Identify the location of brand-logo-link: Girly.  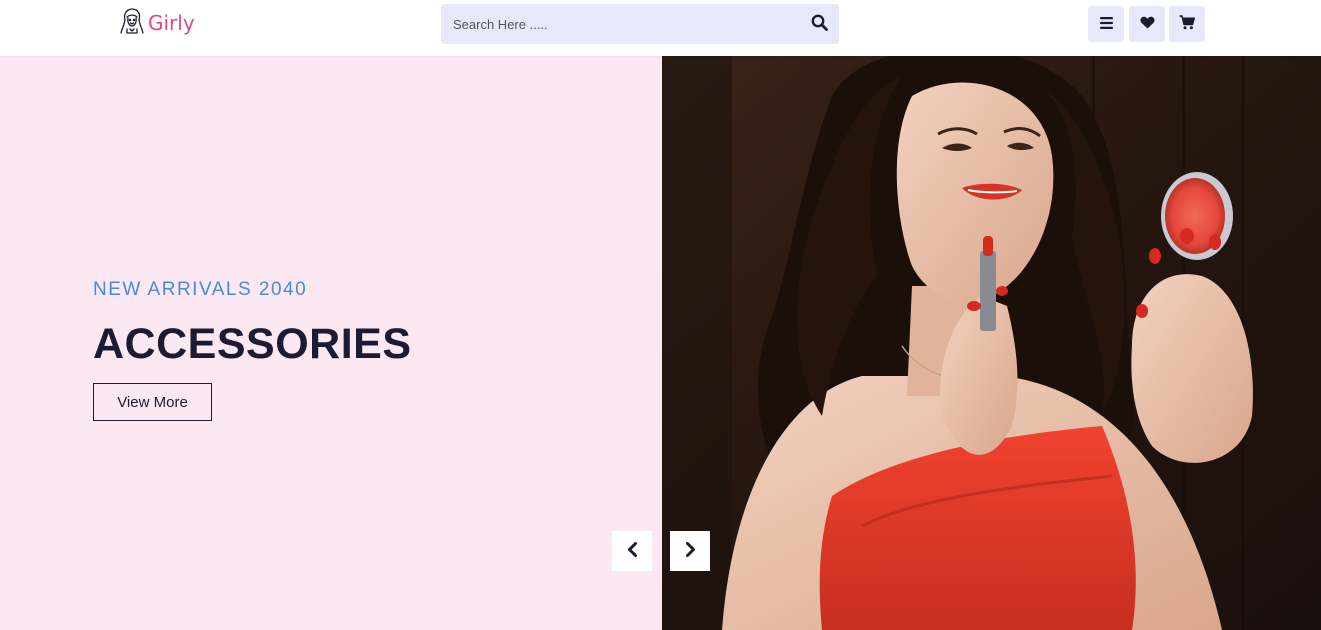
(157, 23).